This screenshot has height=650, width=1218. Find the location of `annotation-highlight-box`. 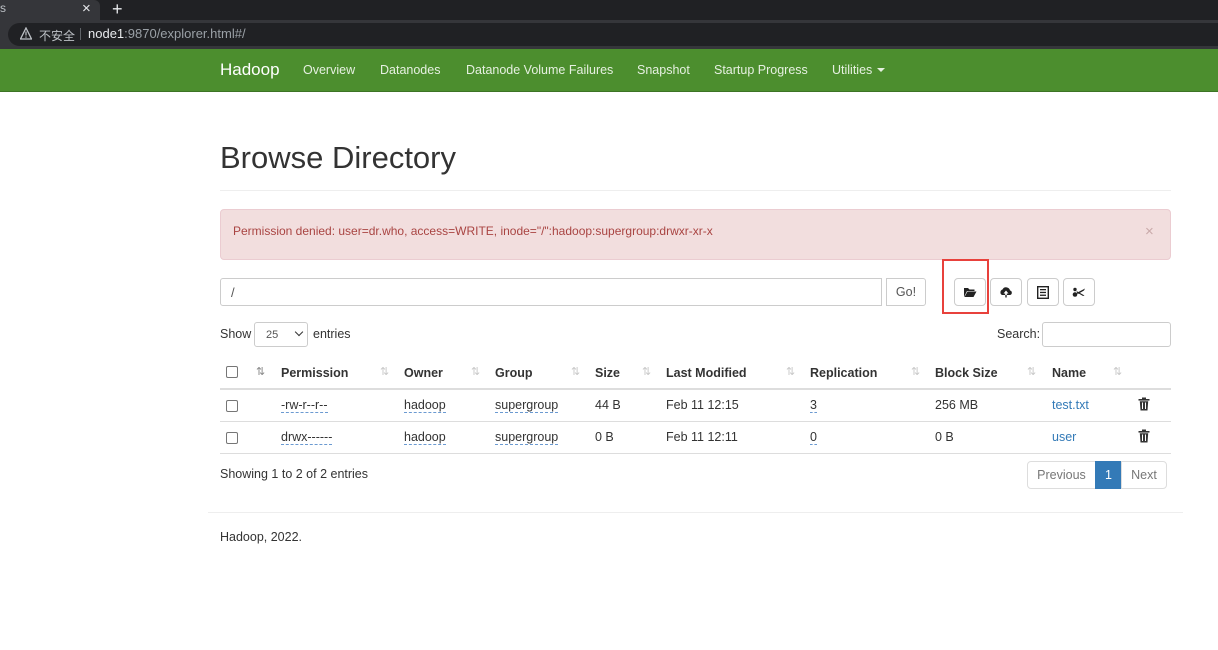

annotation-highlight-box is located at coordinates (965, 286).